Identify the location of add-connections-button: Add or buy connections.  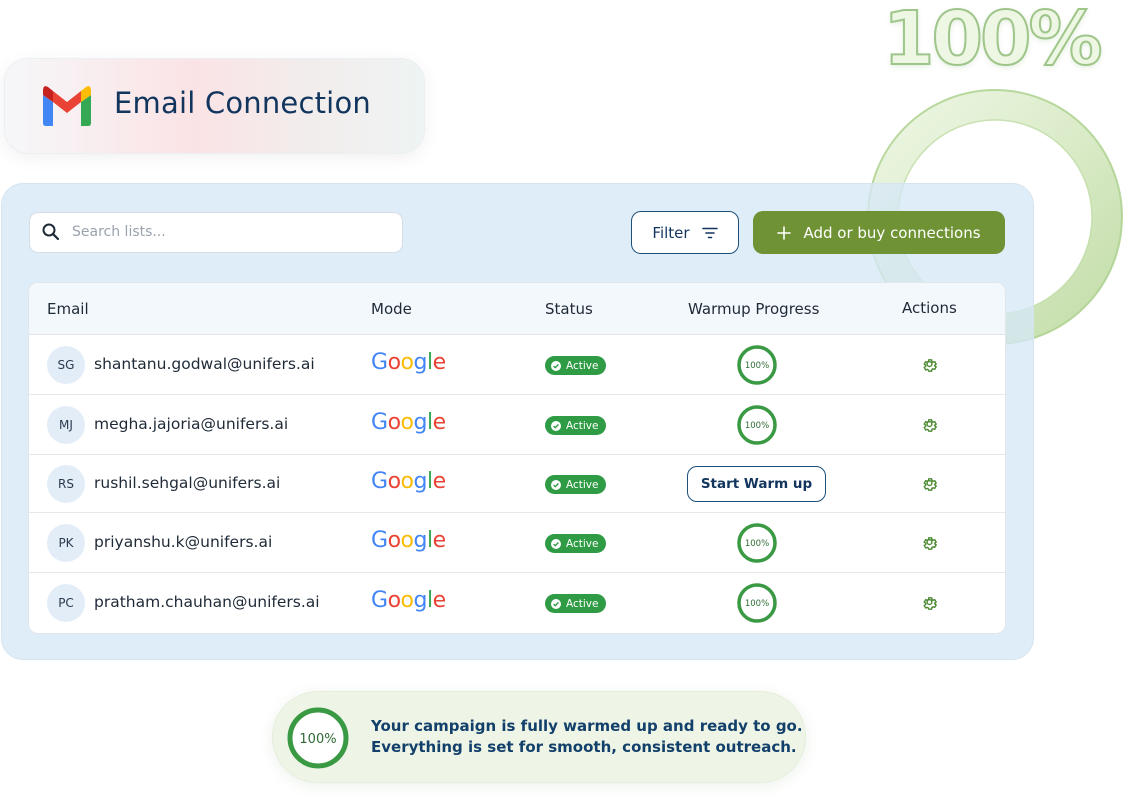
(879, 232).